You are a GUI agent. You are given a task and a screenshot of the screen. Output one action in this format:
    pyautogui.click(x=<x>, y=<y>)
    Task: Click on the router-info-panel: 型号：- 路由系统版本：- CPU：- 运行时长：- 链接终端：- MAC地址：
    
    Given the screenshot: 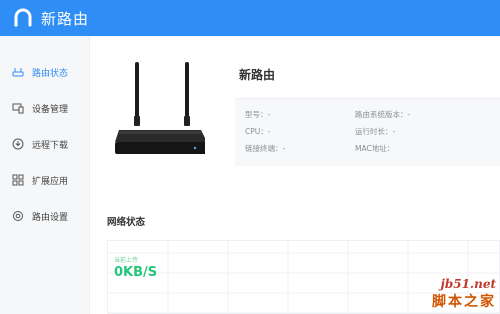 What is the action you would take?
    pyautogui.click(x=367, y=132)
    